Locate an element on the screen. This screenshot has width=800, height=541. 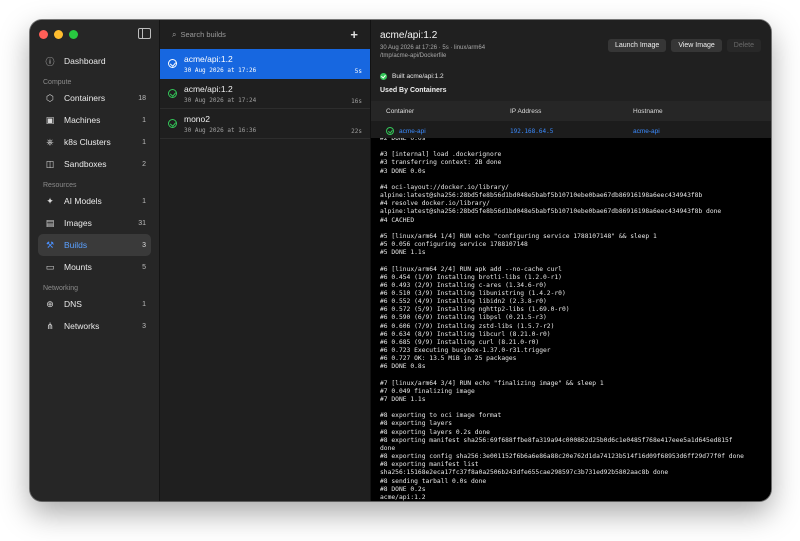
helm-icon: ⎈ is located at coordinates (50, 141).